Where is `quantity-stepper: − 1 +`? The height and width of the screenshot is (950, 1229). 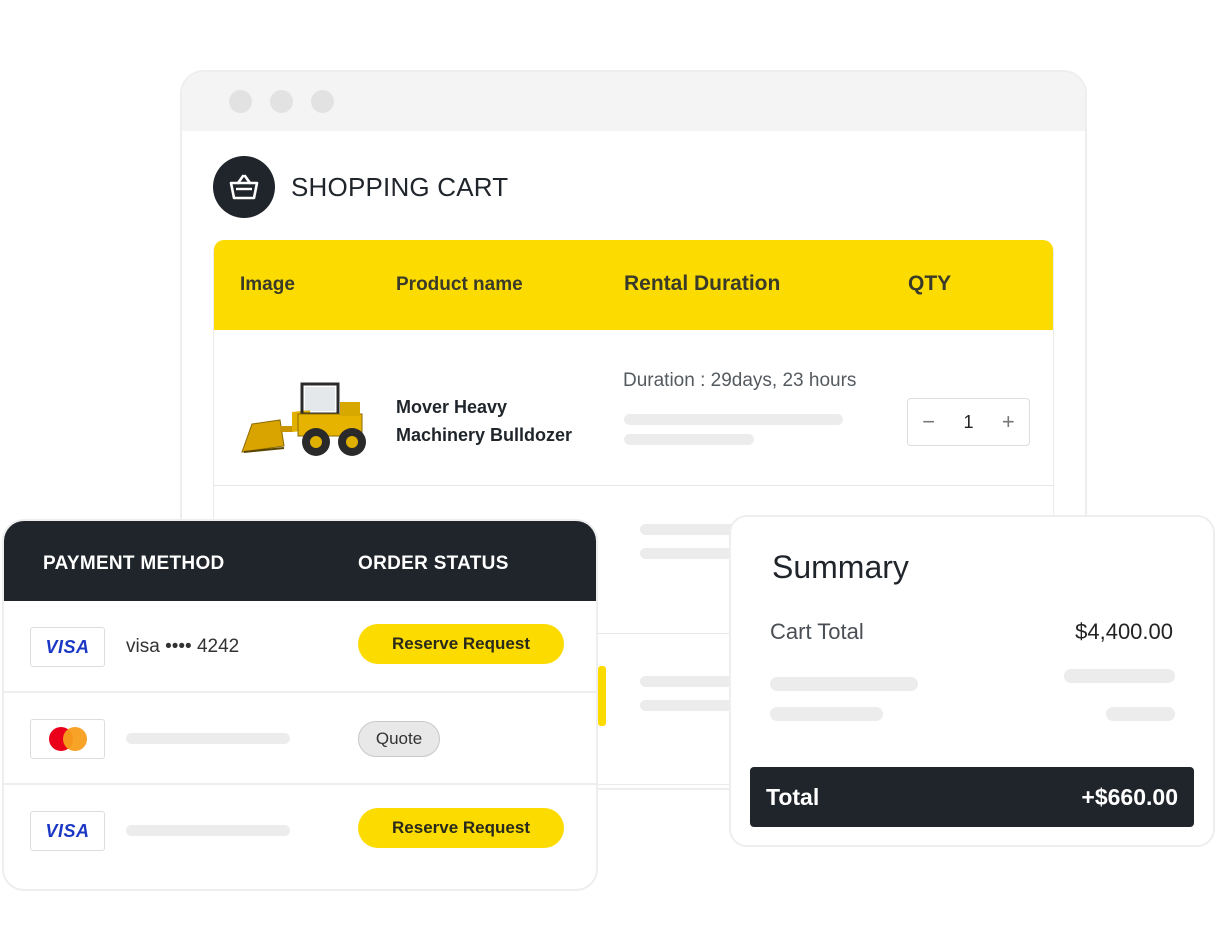 quantity-stepper: − 1 + is located at coordinates (968, 422).